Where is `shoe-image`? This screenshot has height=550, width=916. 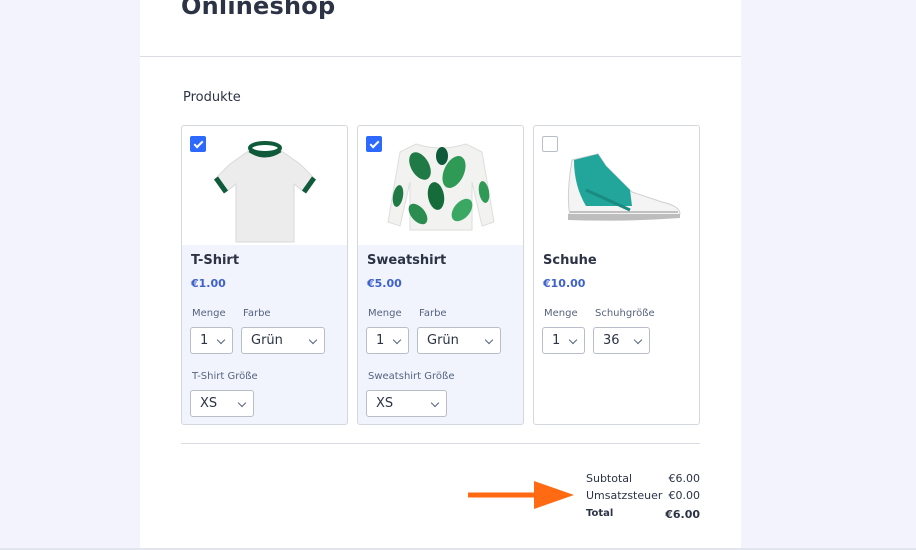 shoe-image is located at coordinates (616, 185).